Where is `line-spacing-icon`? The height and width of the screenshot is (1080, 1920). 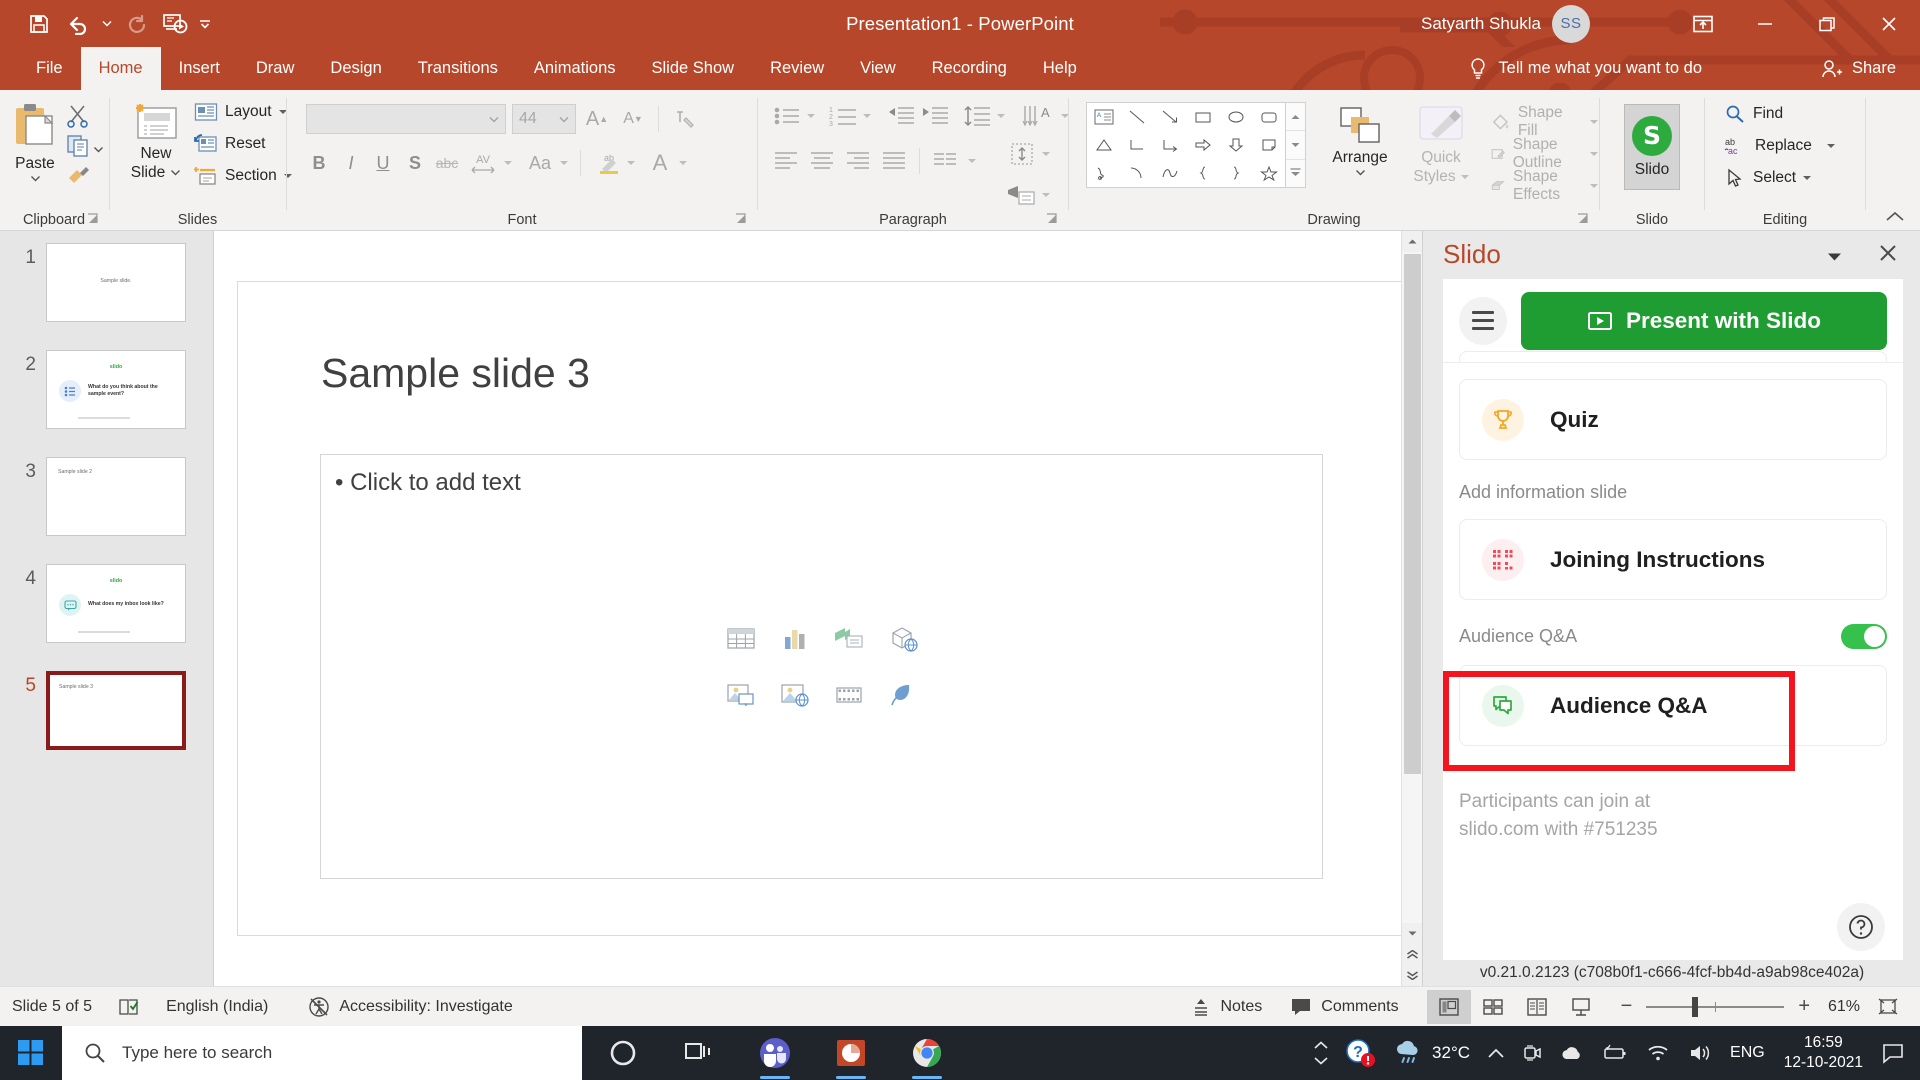
line-spacing-icon is located at coordinates (977, 116).